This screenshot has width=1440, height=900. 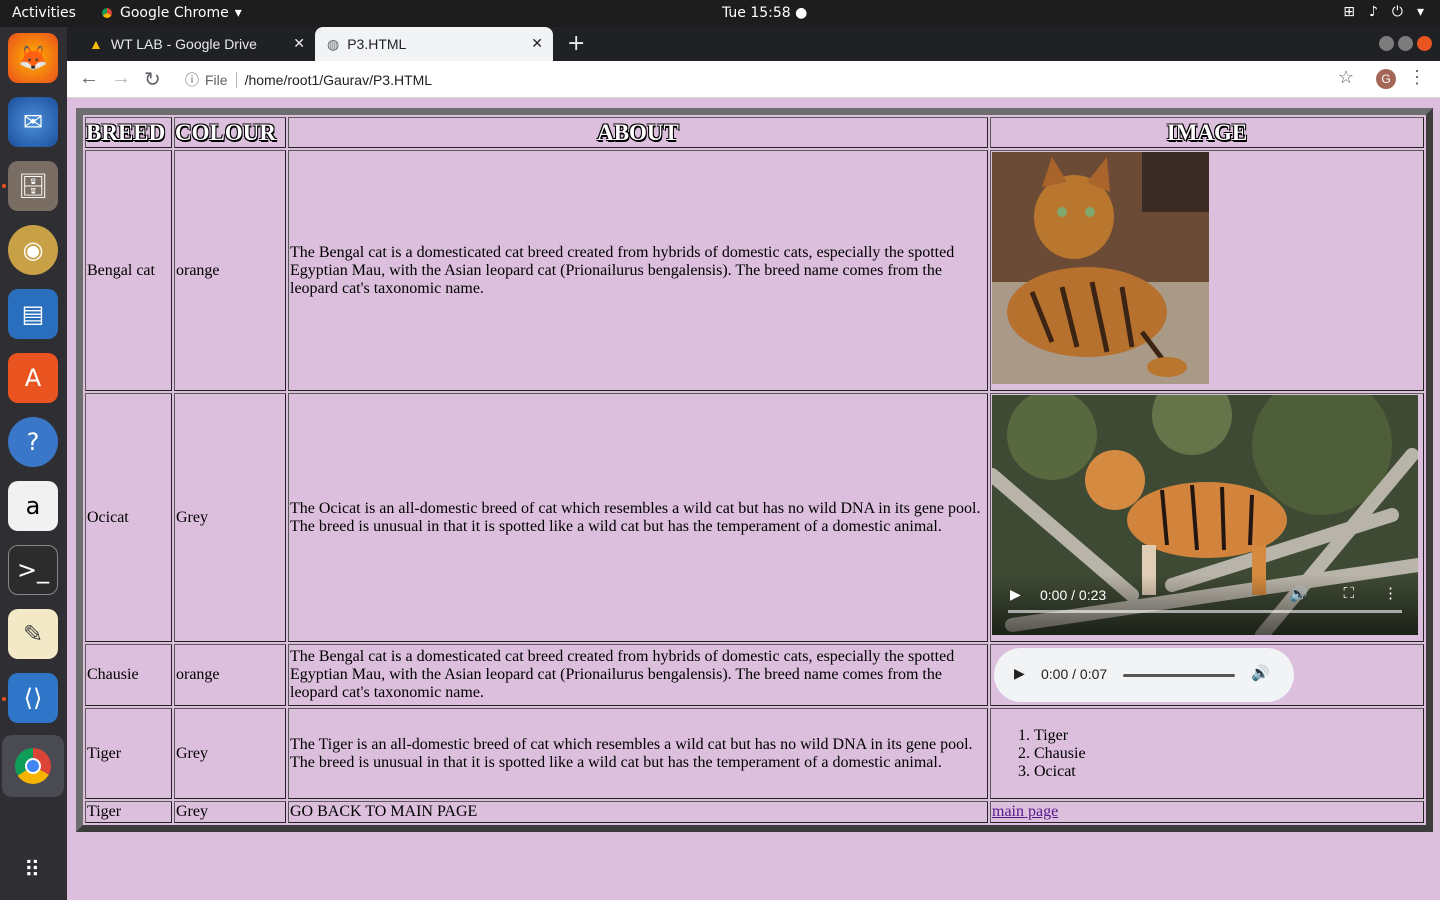 What do you see at coordinates (196, 44) in the screenshot?
I see `tab-wt-lab-drive: ▲ WT LAB - Google Drive ✕` at bounding box center [196, 44].